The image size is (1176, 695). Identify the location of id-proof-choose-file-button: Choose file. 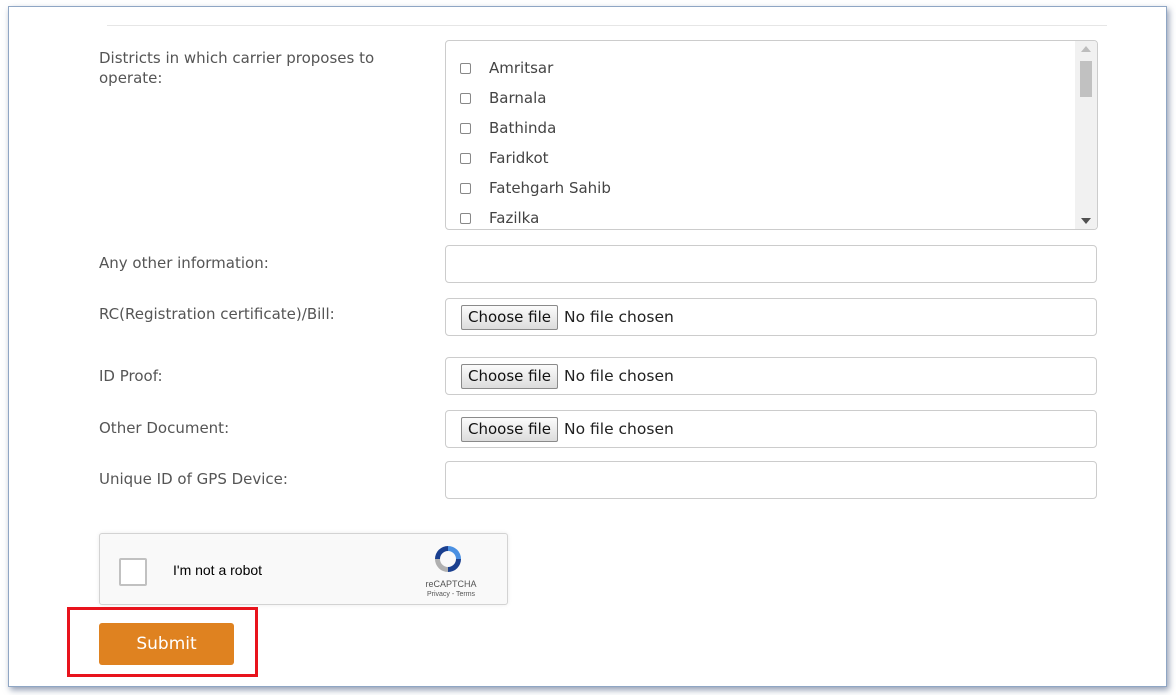
(509, 376).